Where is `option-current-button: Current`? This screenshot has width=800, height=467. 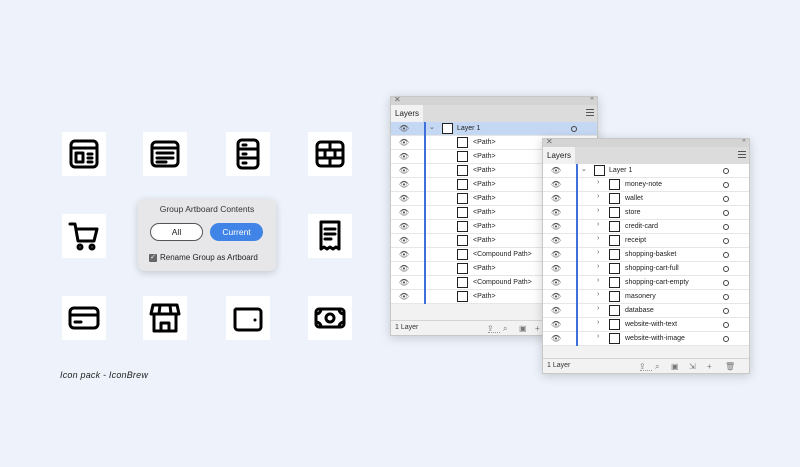
option-current-button: Current is located at coordinates (236, 232).